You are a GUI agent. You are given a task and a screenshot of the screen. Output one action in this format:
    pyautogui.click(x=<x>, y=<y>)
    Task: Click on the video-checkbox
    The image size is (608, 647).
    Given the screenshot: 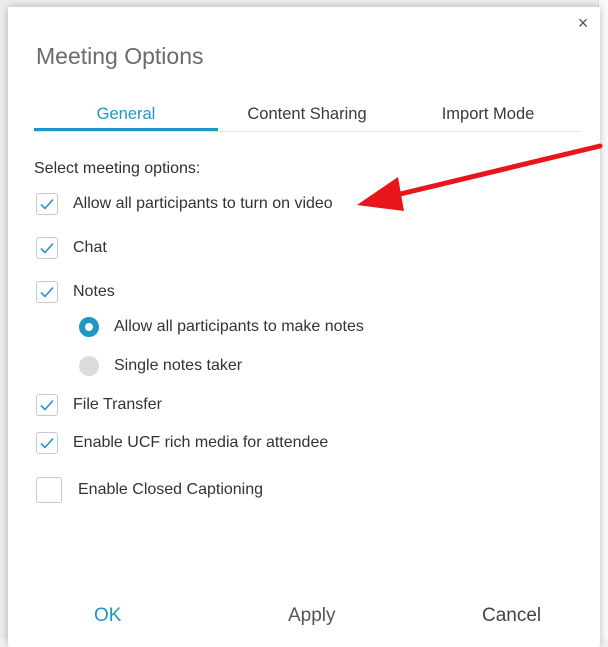 What is the action you would take?
    pyautogui.click(x=47, y=204)
    